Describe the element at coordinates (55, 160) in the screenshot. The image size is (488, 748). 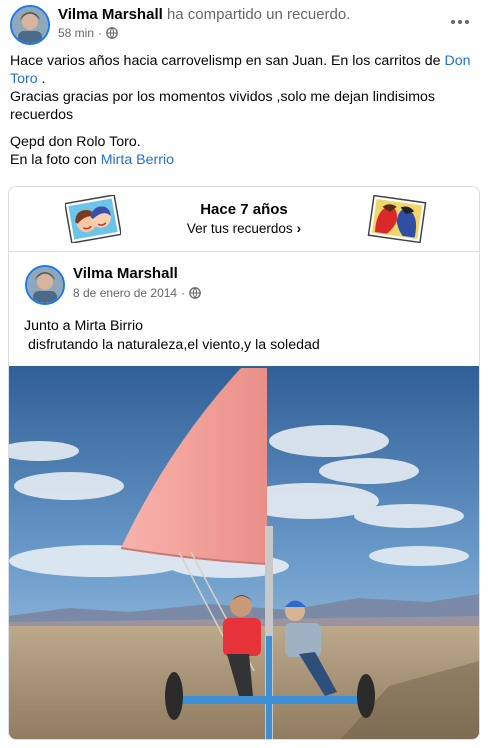
I see `post-text-line4: En la foto con` at that location.